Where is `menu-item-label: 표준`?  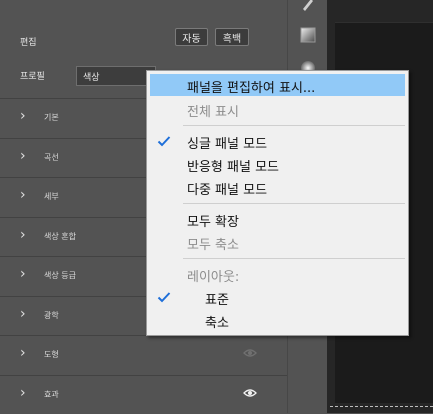 menu-item-label: 표준 is located at coordinates (217, 298).